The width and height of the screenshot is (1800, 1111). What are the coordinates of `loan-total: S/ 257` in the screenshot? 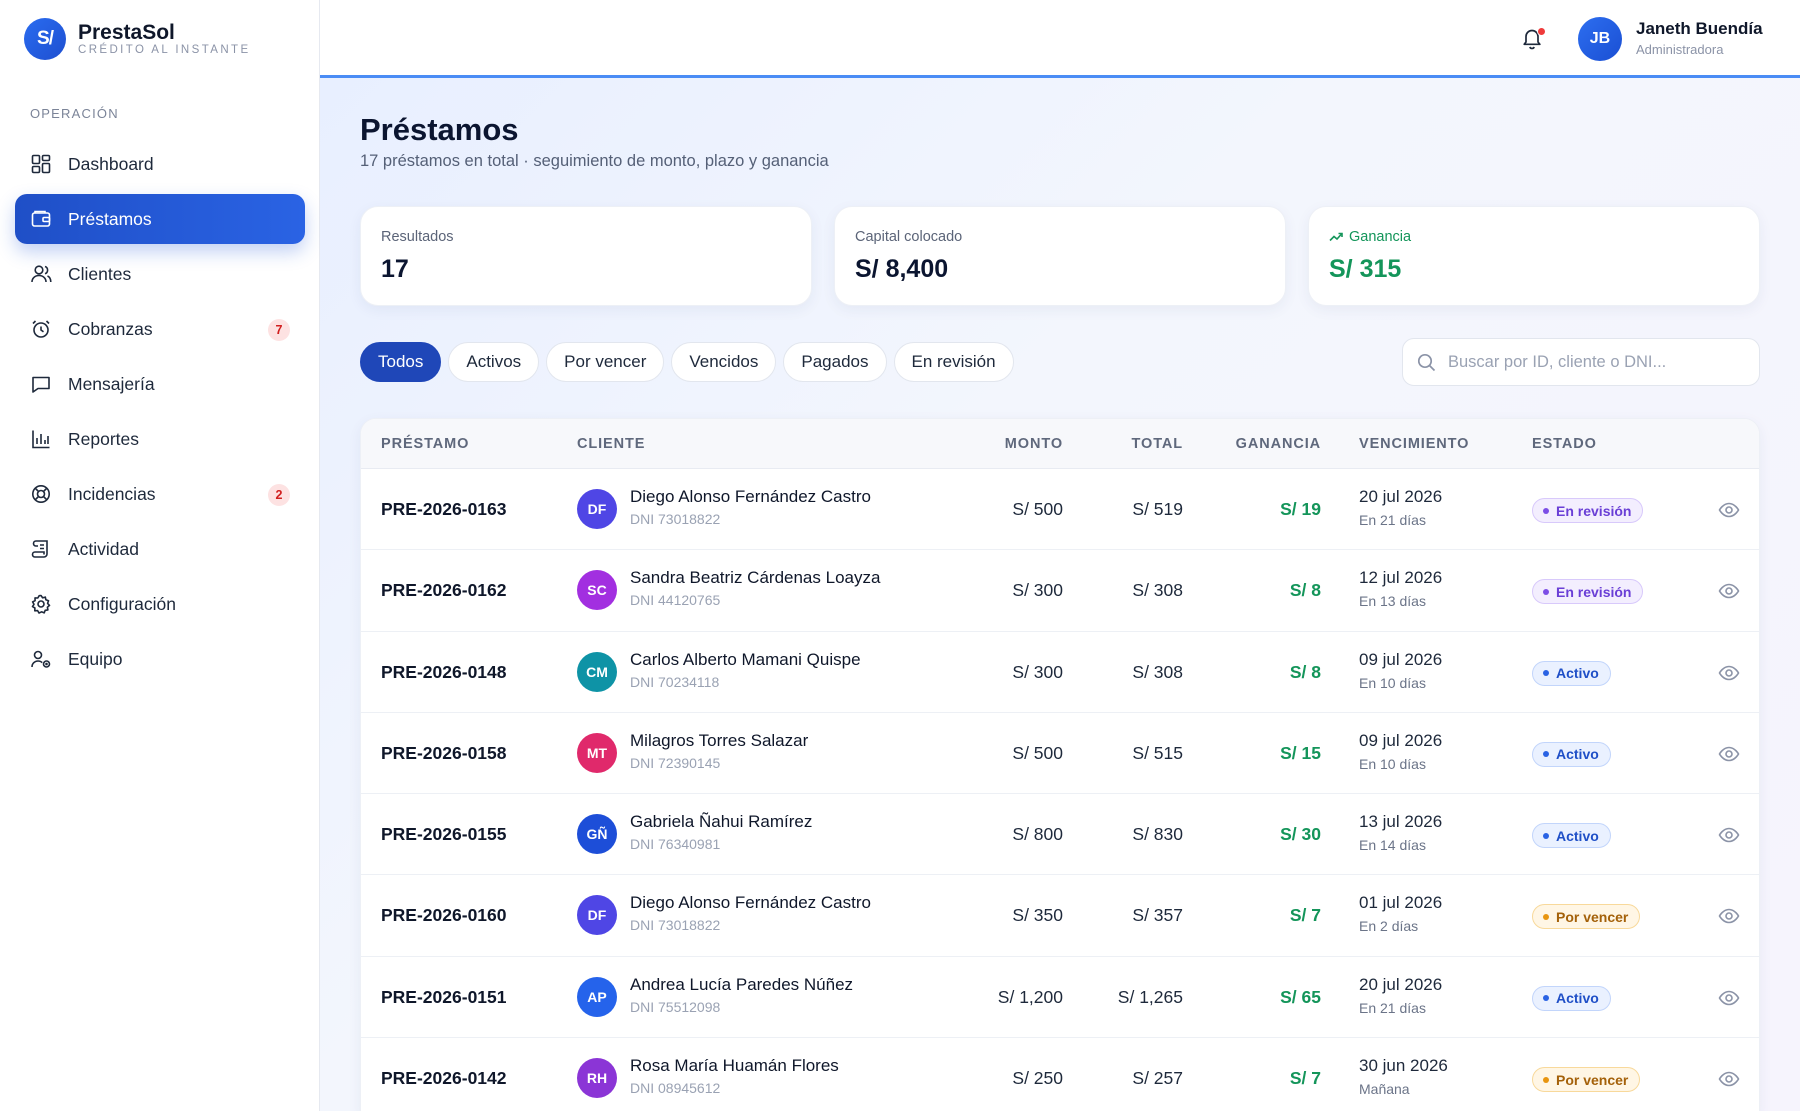 It's located at (1157, 1078).